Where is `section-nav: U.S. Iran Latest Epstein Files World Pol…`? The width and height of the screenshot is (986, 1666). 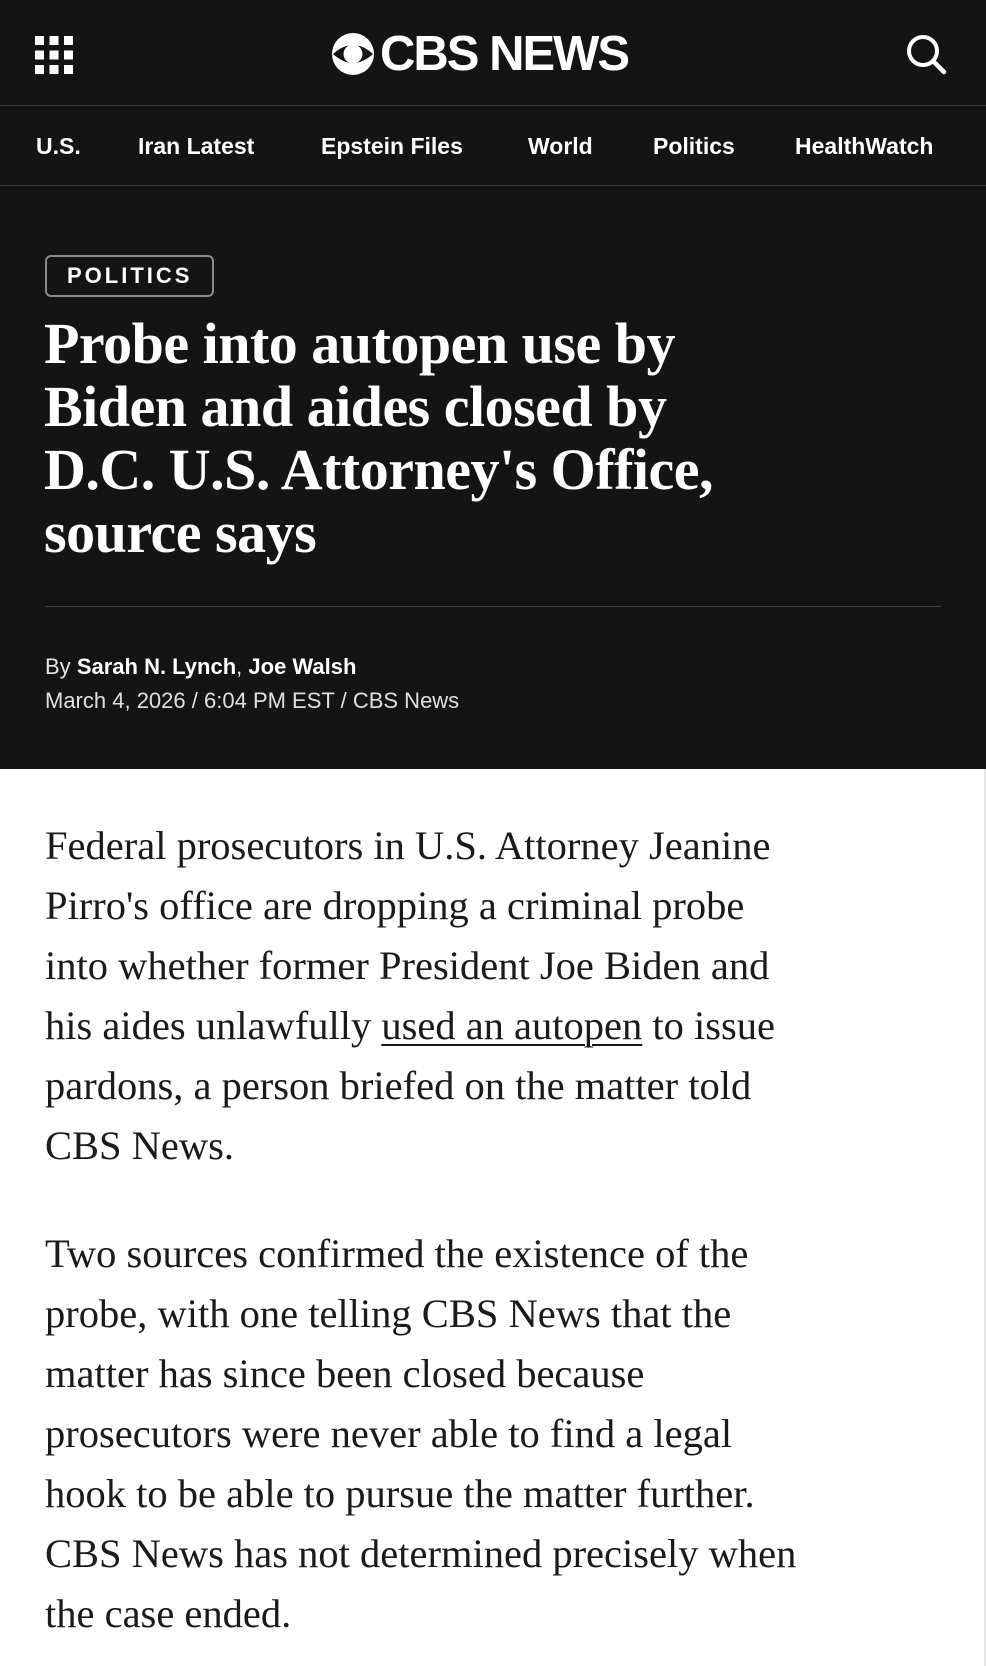 section-nav: U.S. Iran Latest Epstein Files World Pol… is located at coordinates (493, 146).